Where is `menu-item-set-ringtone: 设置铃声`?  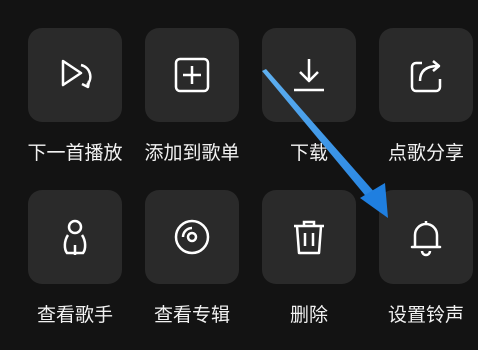
menu-item-set-ringtone: 设置铃声 is located at coordinates (412, 270).